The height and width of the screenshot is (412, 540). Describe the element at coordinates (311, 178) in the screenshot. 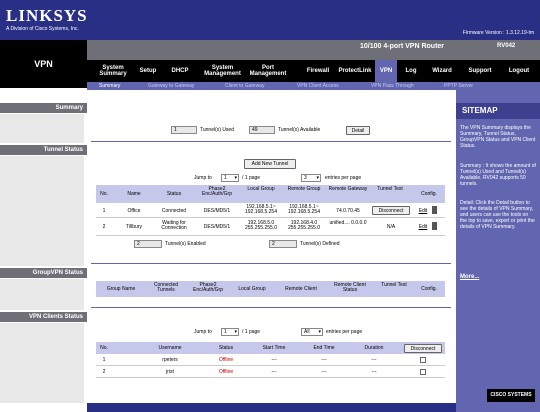

I see `tunnel-entries-select: 3` at that location.